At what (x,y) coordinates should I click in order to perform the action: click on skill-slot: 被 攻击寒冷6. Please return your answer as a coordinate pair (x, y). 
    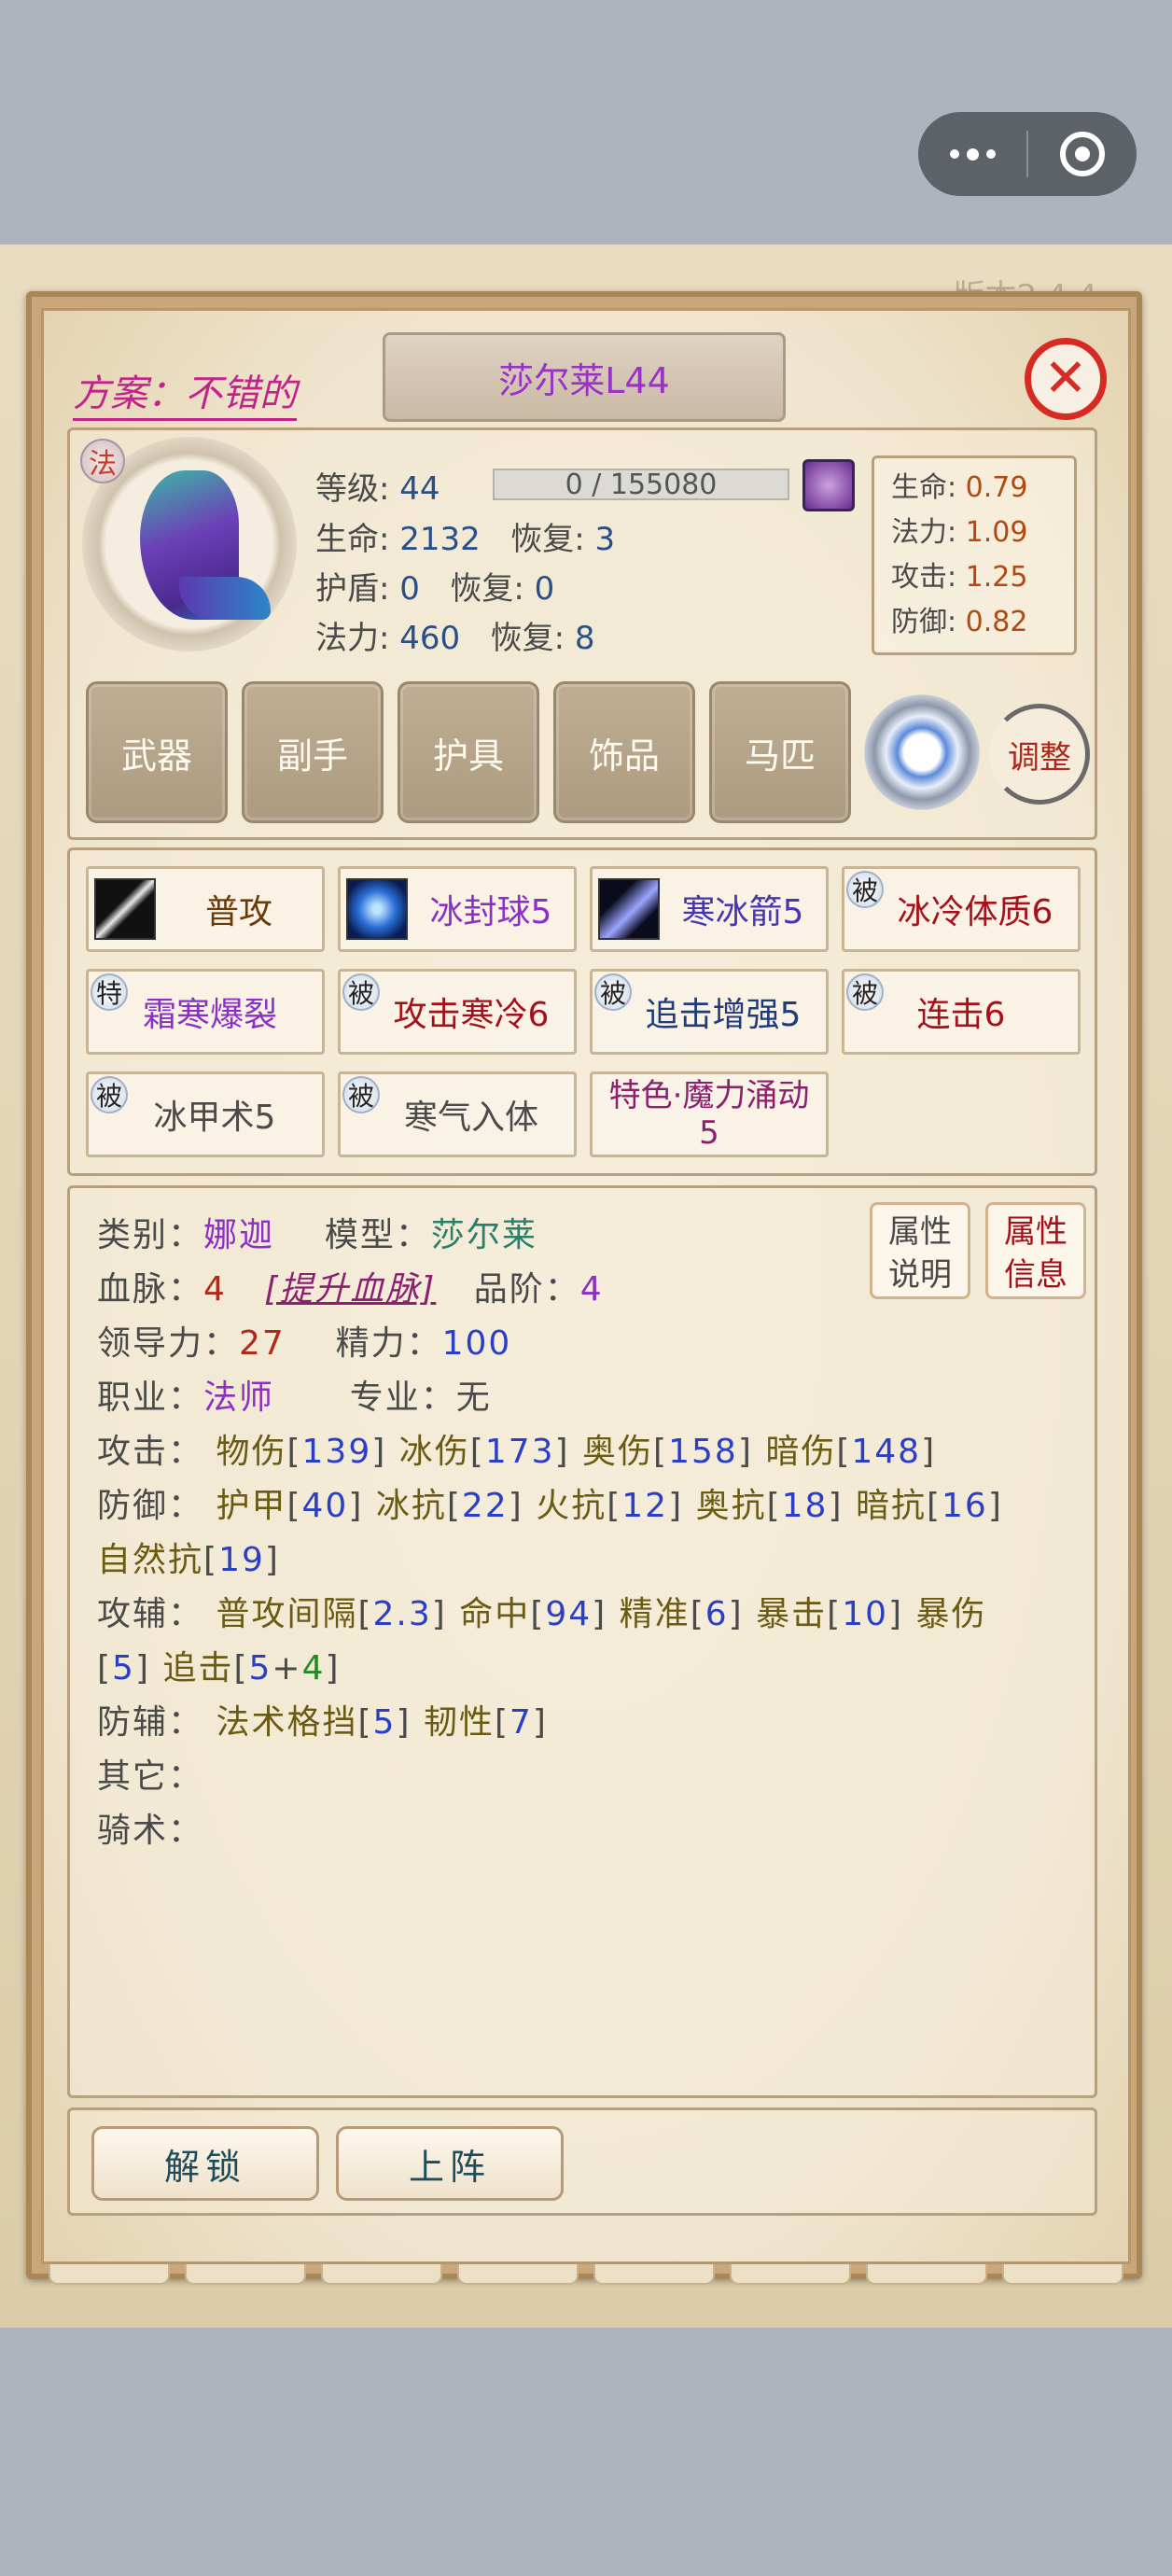
    Looking at the image, I should click on (457, 1012).